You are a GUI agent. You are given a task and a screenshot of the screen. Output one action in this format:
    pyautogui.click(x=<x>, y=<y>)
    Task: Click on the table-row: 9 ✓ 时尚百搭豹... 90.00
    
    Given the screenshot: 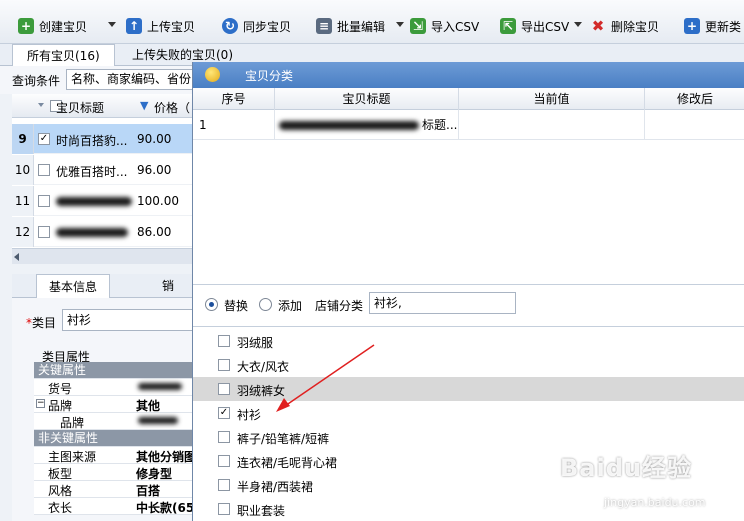 What is the action you would take?
    pyautogui.click(x=103, y=139)
    